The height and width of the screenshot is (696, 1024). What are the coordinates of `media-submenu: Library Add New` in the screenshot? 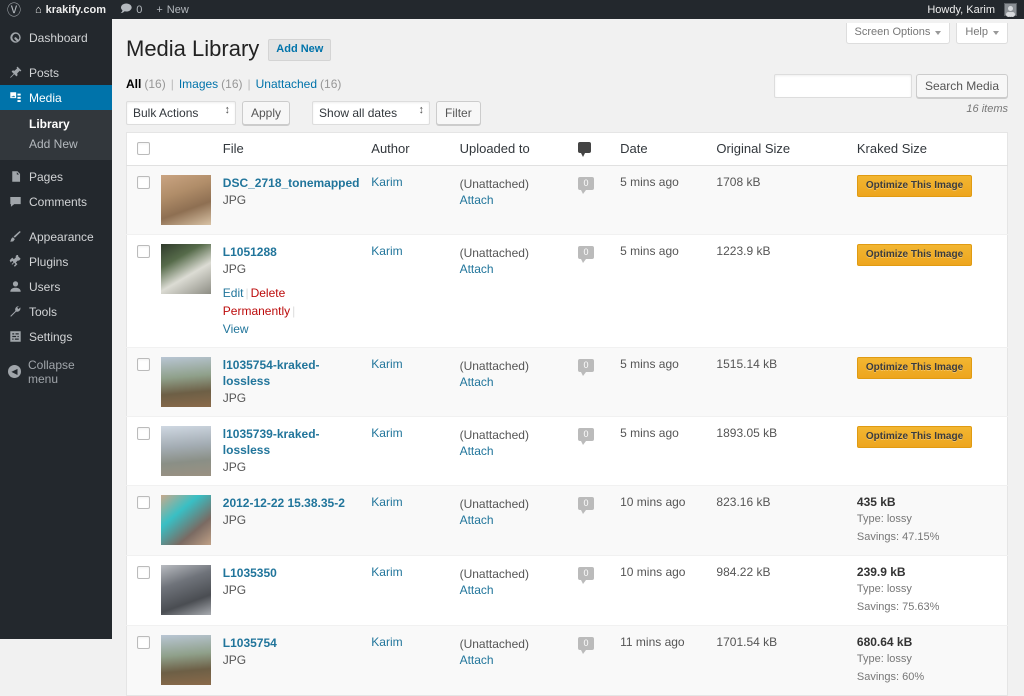 It's located at (56, 135).